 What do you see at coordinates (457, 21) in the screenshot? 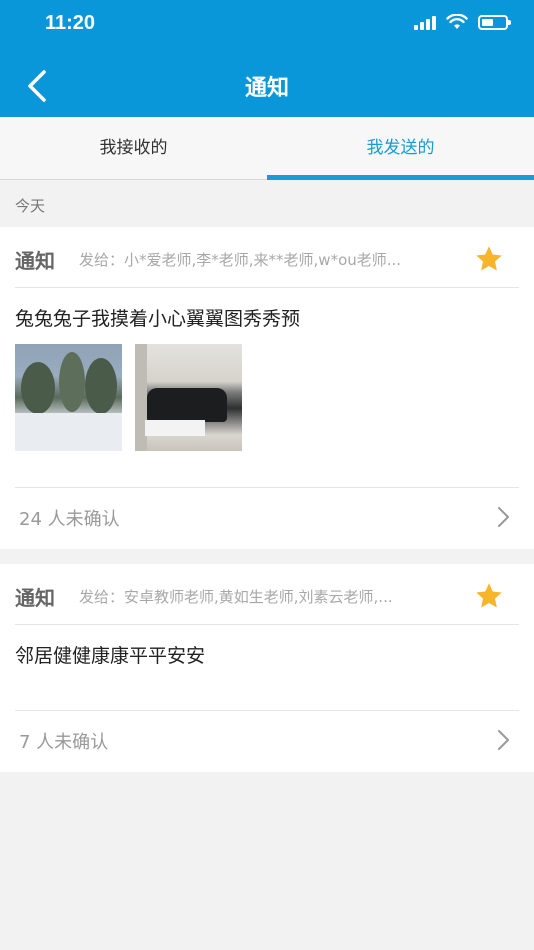
I see `wifi-icon` at bounding box center [457, 21].